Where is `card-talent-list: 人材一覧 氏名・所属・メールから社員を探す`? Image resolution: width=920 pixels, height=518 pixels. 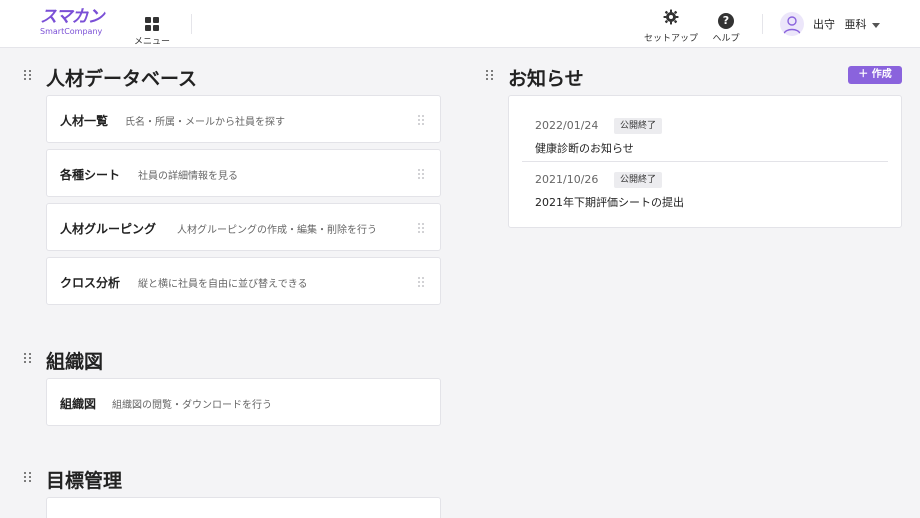
card-talent-list: 人材一覧 氏名・所属・メールから社員を探す is located at coordinates (243, 119).